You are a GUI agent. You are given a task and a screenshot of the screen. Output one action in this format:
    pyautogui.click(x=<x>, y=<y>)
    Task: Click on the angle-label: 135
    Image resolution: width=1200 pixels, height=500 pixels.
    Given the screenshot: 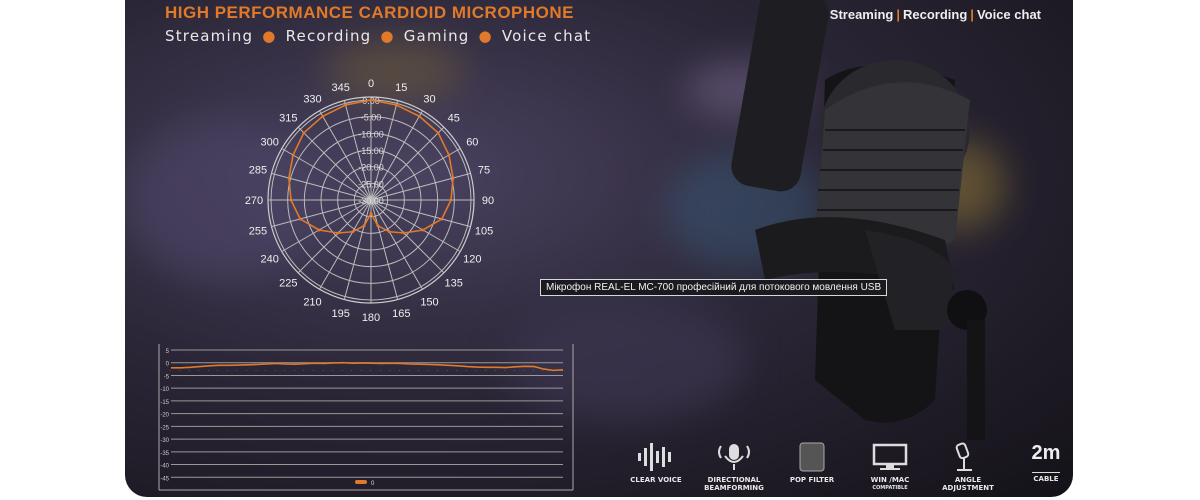 What is the action you would take?
    pyautogui.click(x=454, y=284)
    